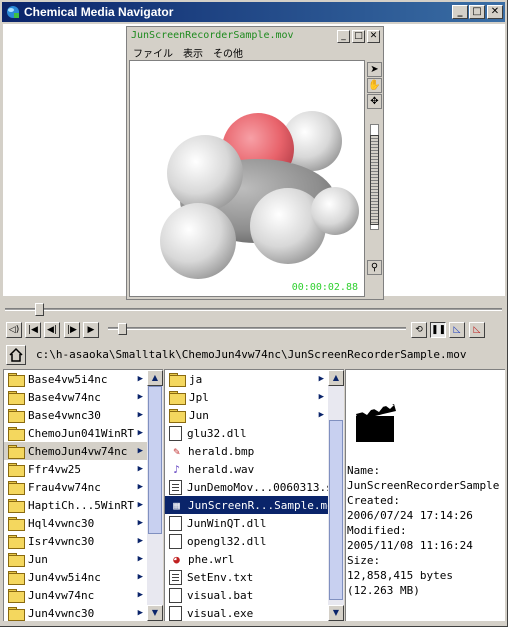  What do you see at coordinates (176, 451) in the screenshot?
I see `bmp-file-icon: ✎` at bounding box center [176, 451].